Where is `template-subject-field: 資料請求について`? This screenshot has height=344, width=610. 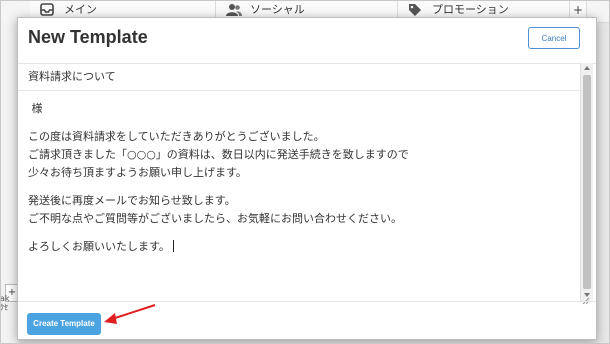
template-subject-field: 資料請求について is located at coordinates (299, 77).